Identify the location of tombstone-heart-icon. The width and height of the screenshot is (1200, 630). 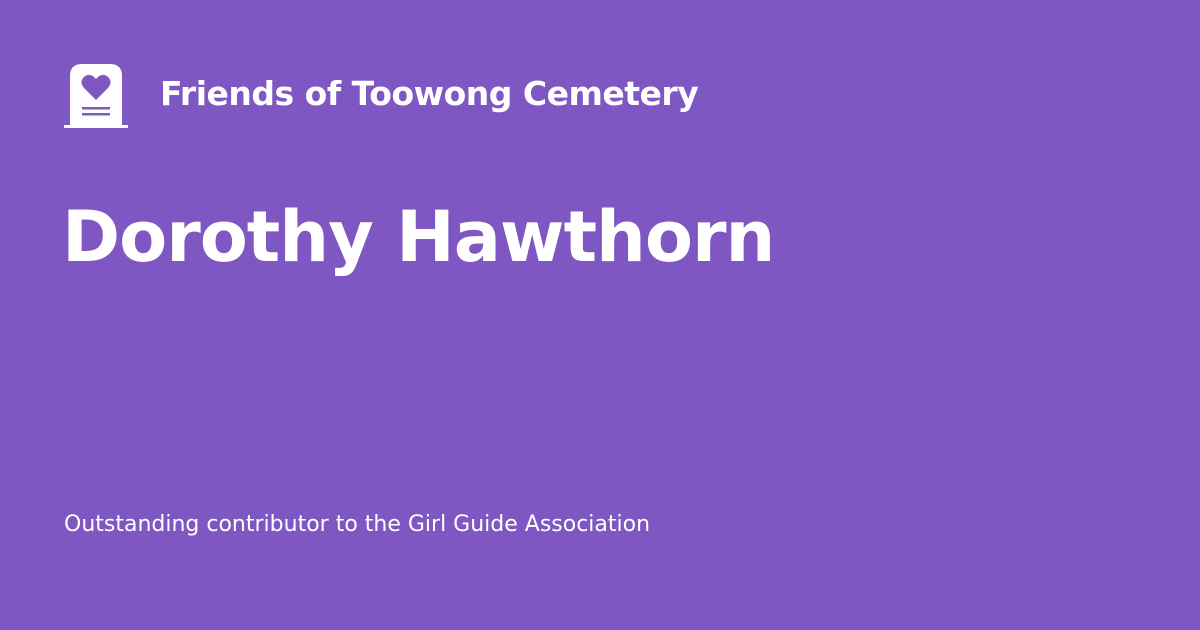
(96, 96).